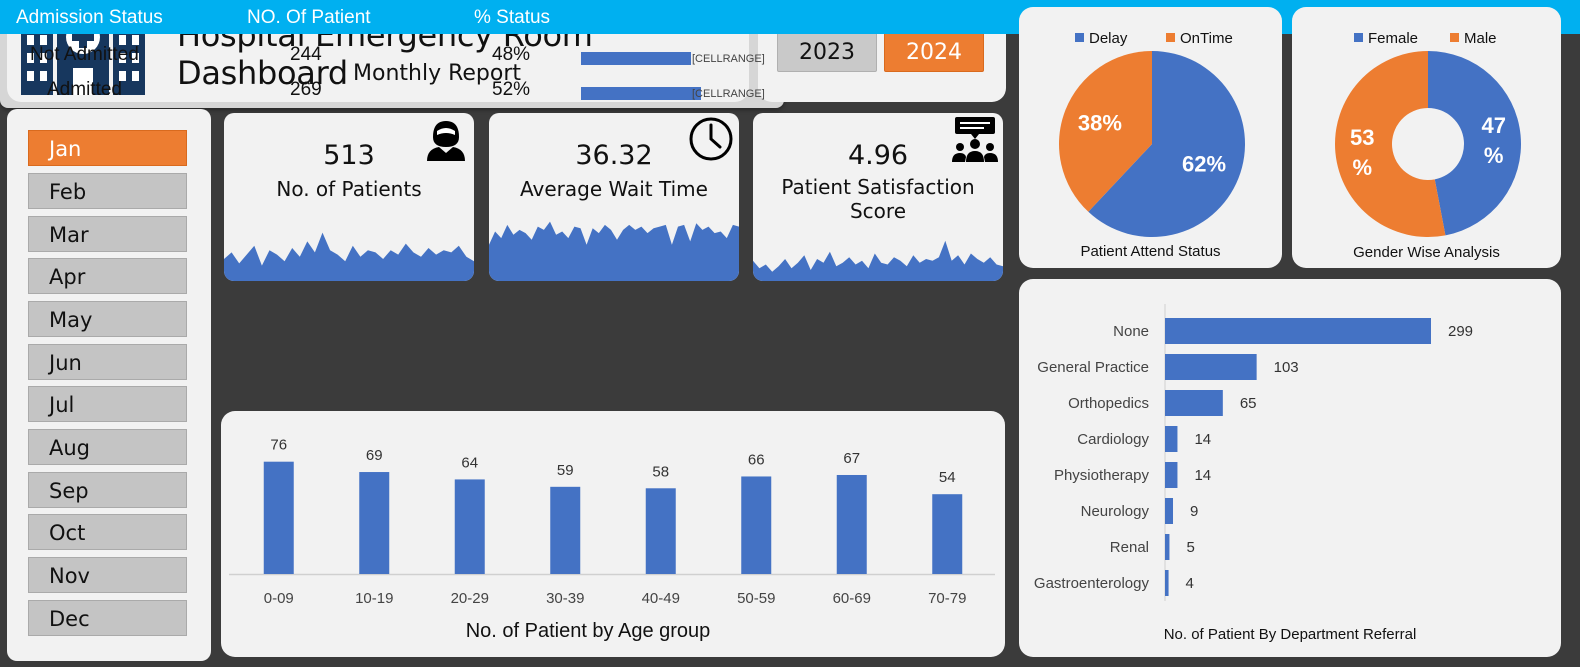 The width and height of the screenshot is (1580, 667). I want to click on age-chart-title: No. of Patient by Age group, so click(588, 631).